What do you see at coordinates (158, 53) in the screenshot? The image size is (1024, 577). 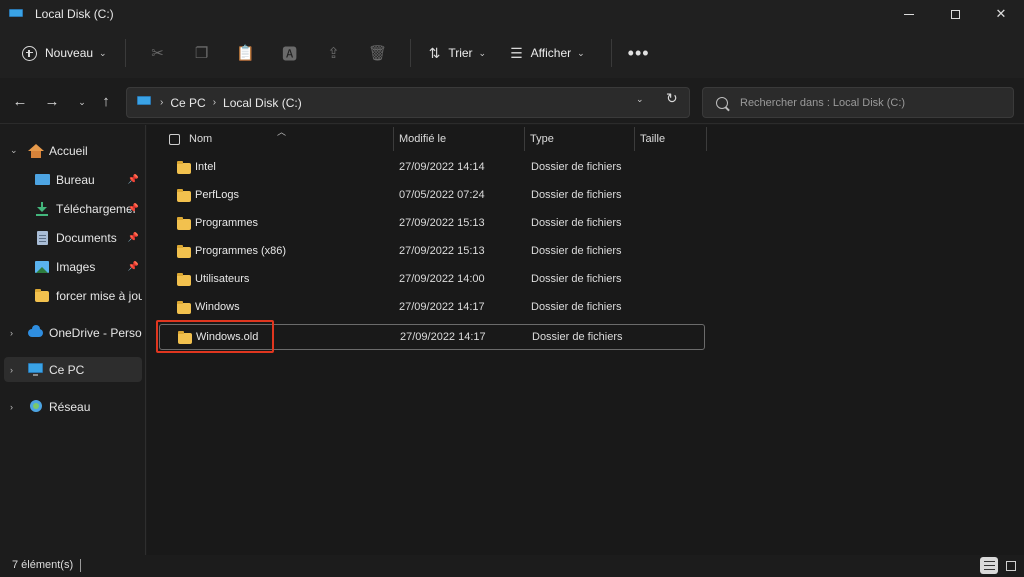 I see `cut-button: ✂` at bounding box center [158, 53].